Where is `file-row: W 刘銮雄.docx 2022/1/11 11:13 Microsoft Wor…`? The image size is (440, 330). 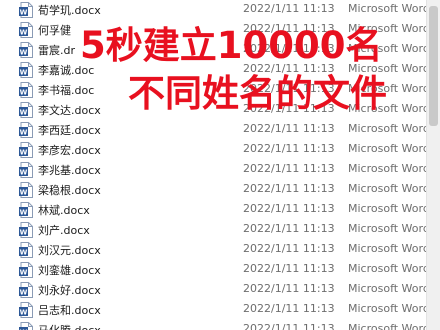 file-row: W 刘銮雄.docx 2022/1/11 11:13 Microsoft Wor… is located at coordinates (213, 270).